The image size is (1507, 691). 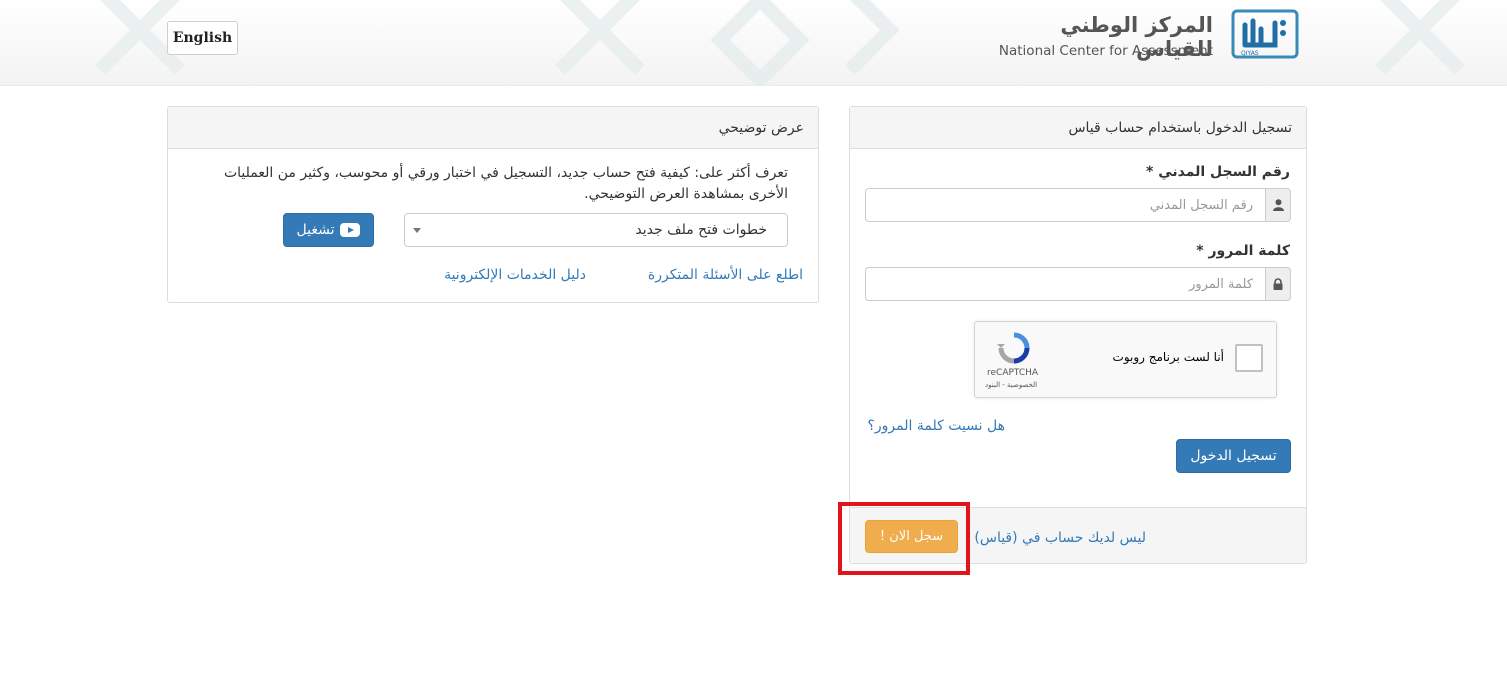 What do you see at coordinates (1218, 172) in the screenshot?
I see `id-number-label: رقم السجل المدني *` at bounding box center [1218, 172].